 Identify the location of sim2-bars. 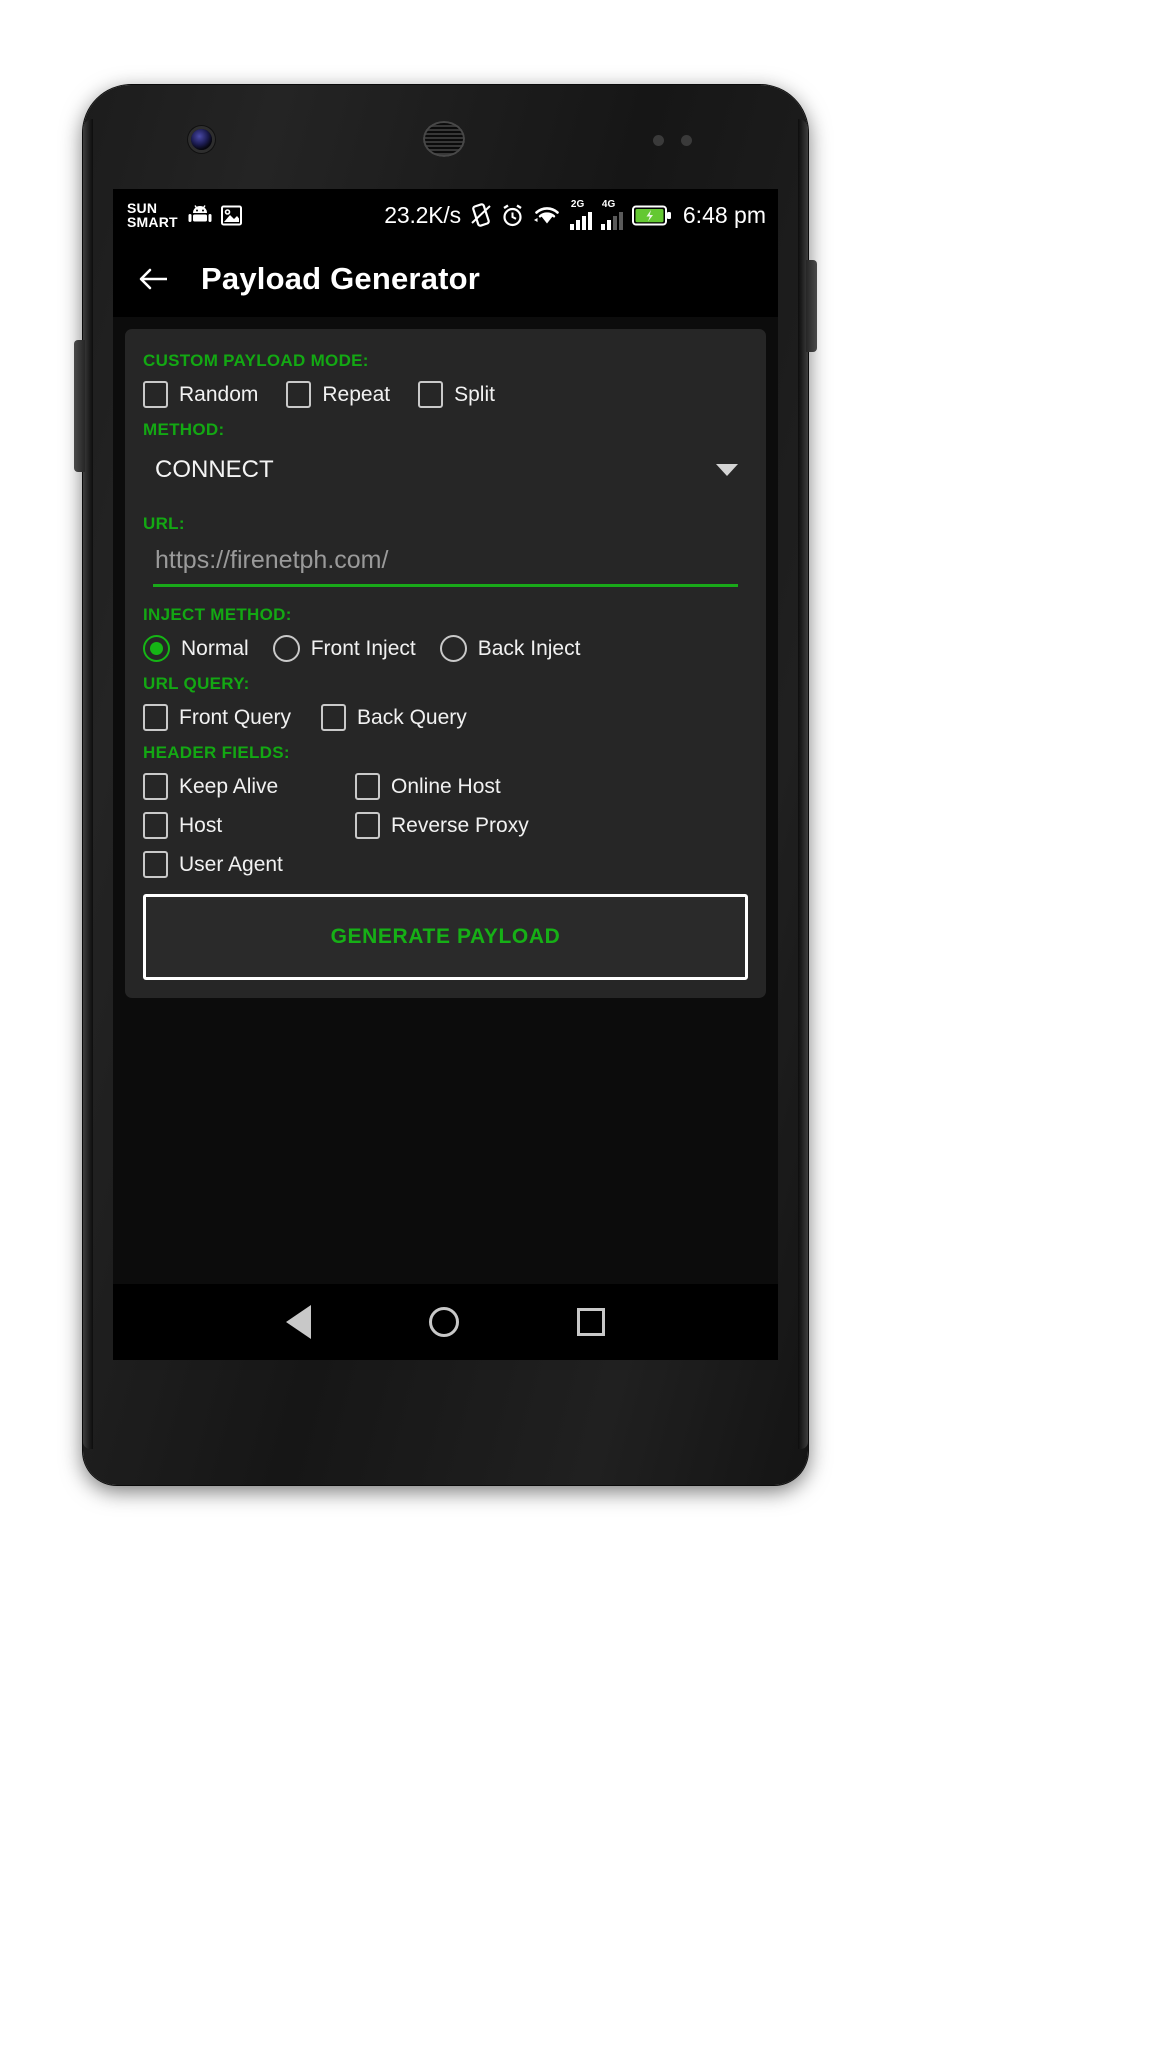
(611, 220).